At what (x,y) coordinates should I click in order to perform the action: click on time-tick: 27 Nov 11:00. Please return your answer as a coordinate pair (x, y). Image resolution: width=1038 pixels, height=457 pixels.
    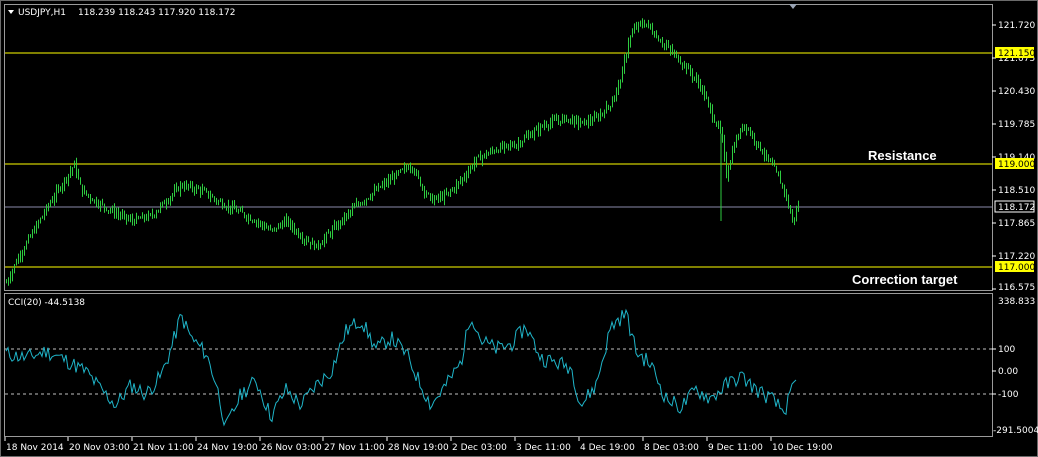
    Looking at the image, I should click on (354, 448).